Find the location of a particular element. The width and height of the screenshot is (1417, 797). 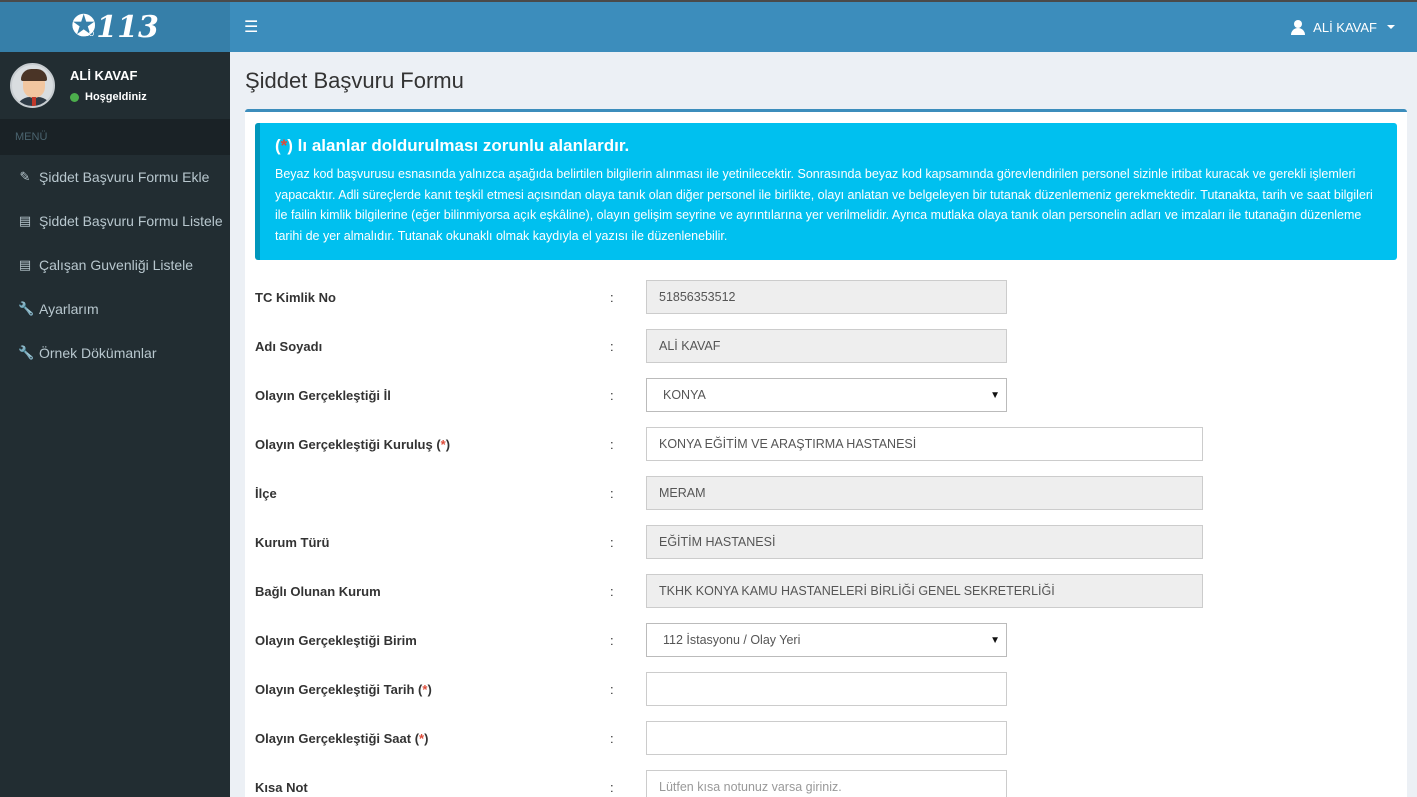

ilce-label: İlçe is located at coordinates (266, 493).